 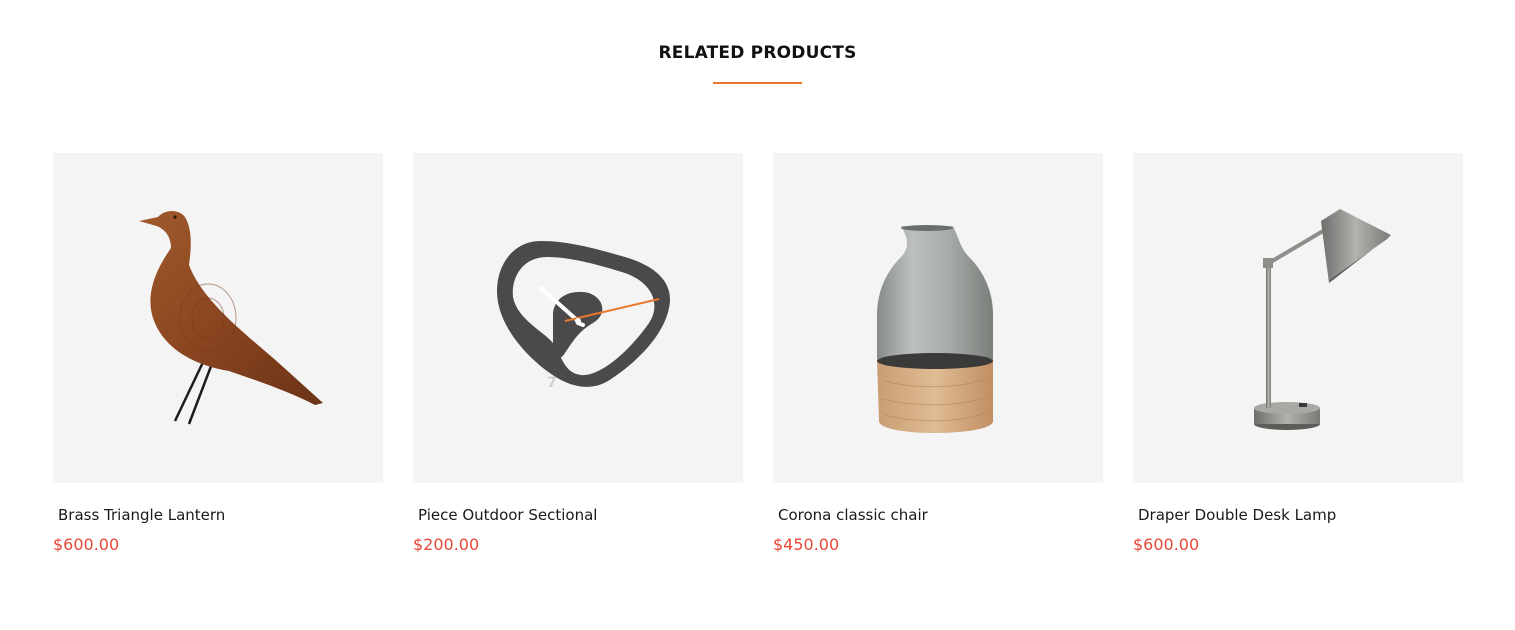 I want to click on product-card: Brass Triangle Lantern $600.00, so click(x=218, y=353).